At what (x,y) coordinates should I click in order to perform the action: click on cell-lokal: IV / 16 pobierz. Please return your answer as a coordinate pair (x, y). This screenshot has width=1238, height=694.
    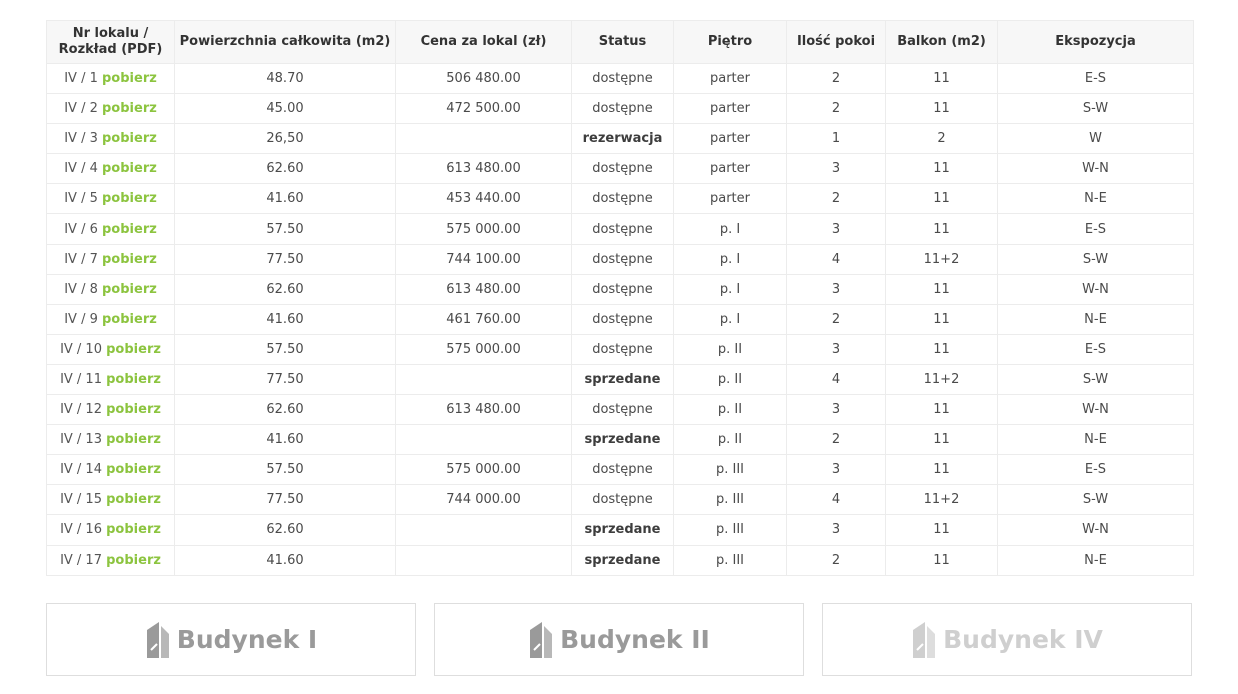
    Looking at the image, I should click on (110, 530).